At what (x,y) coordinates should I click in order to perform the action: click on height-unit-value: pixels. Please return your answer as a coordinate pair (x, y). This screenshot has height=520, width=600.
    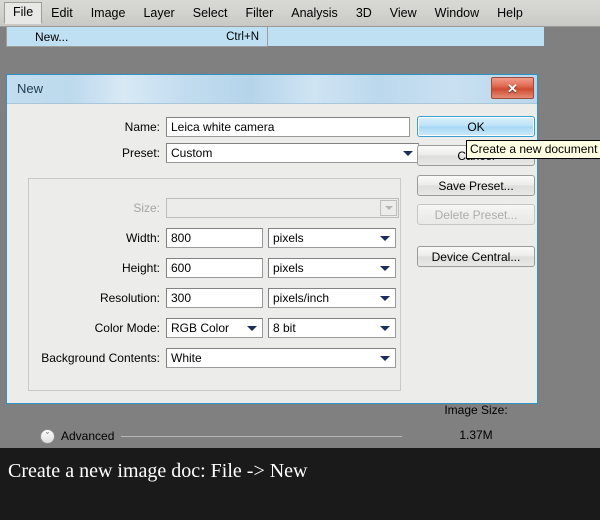
    Looking at the image, I should click on (288, 268).